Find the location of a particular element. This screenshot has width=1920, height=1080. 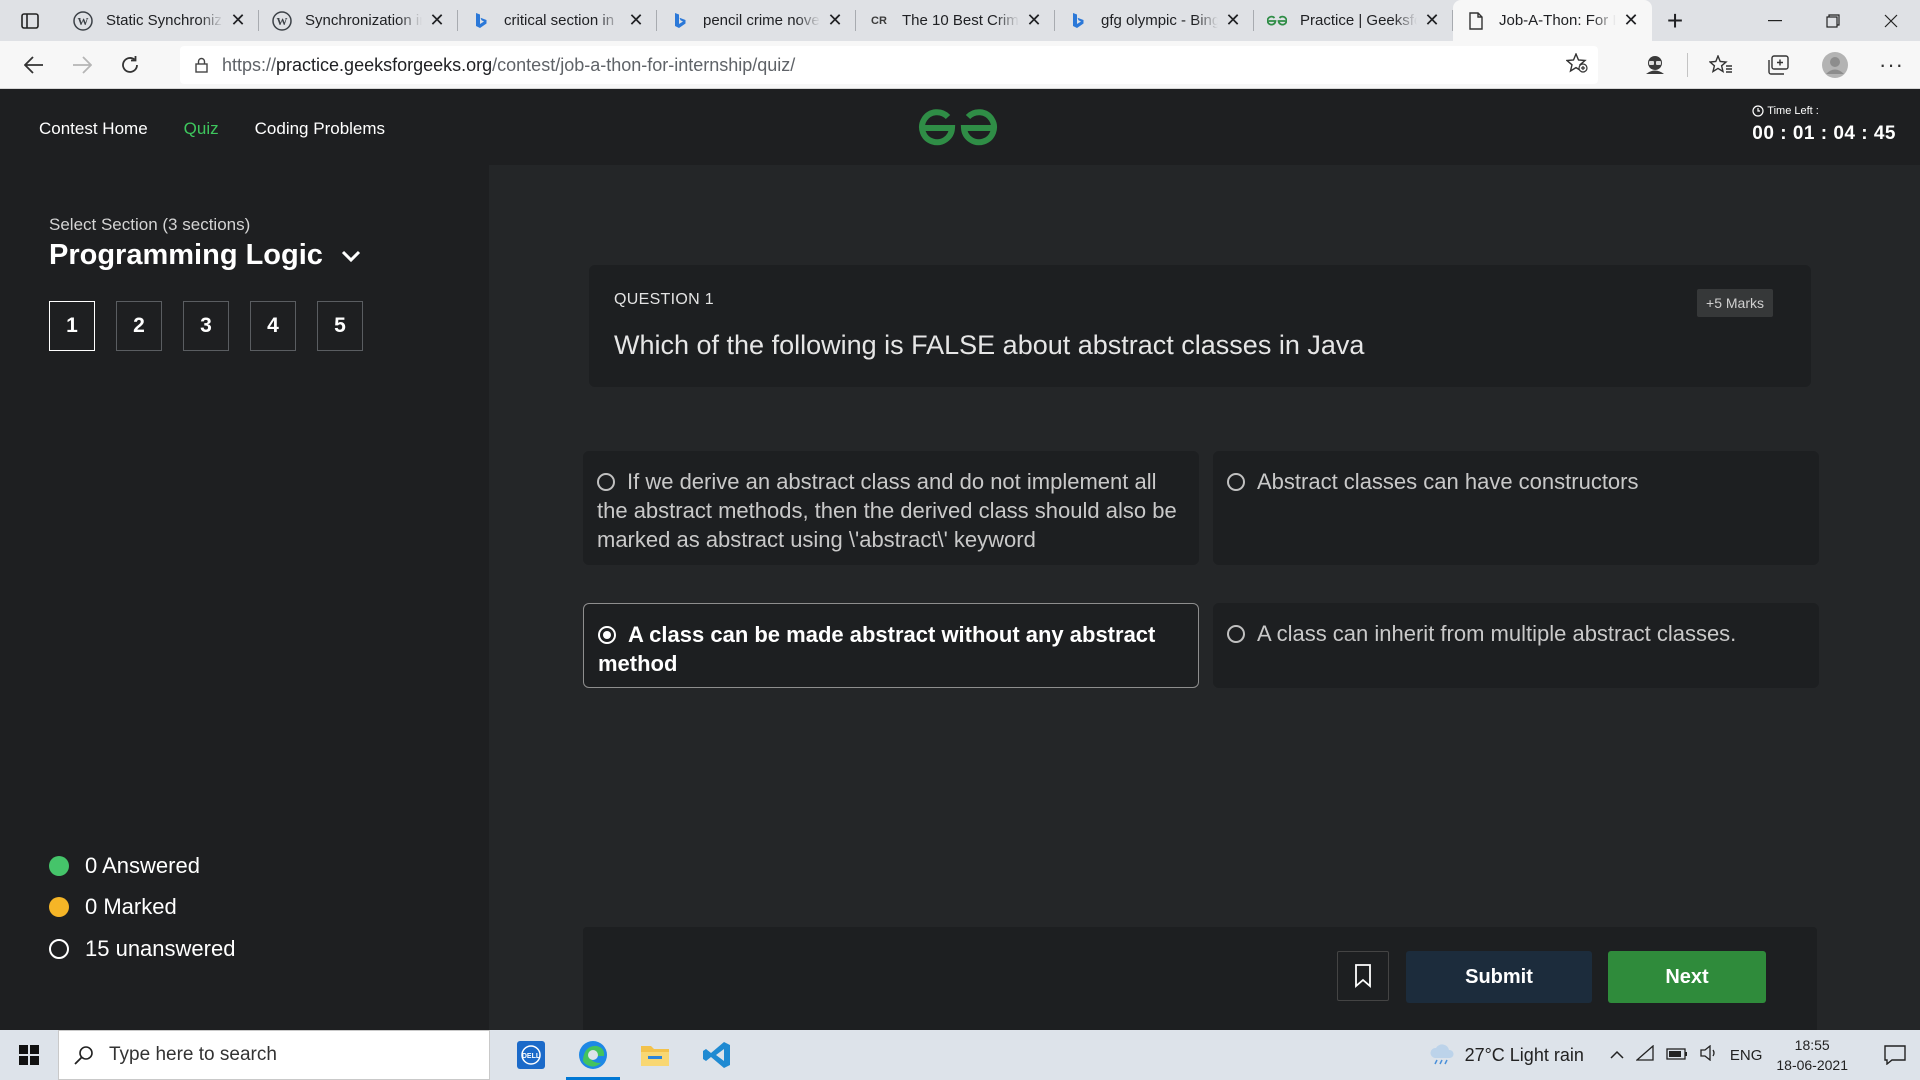

browser-tab: W Synchronization in ✕ is located at coordinates (358, 20).